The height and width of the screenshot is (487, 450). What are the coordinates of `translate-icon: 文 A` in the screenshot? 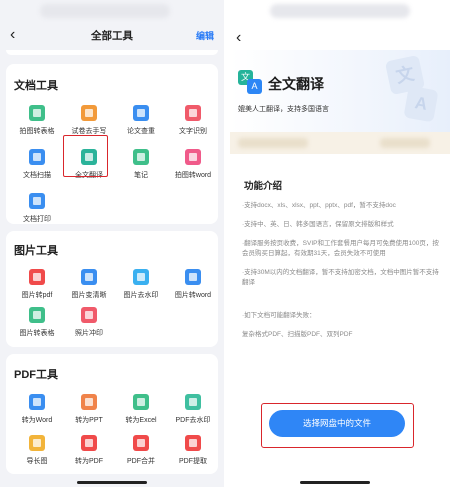 It's located at (250, 82).